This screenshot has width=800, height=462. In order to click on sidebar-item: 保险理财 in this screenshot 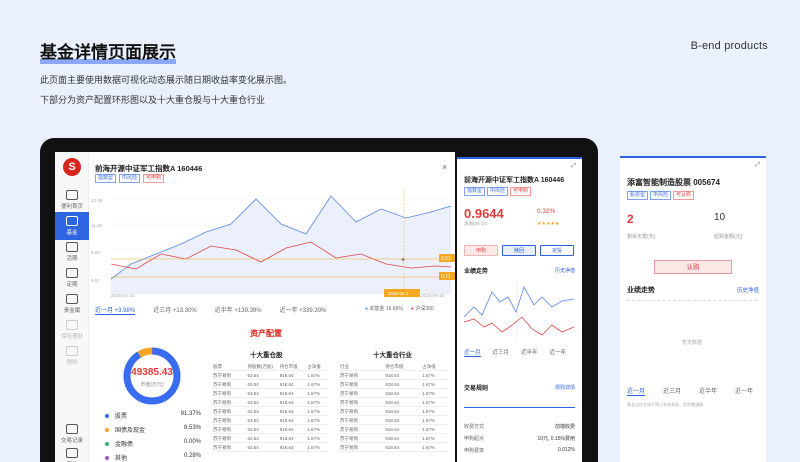, I will do `click(72, 330)`.